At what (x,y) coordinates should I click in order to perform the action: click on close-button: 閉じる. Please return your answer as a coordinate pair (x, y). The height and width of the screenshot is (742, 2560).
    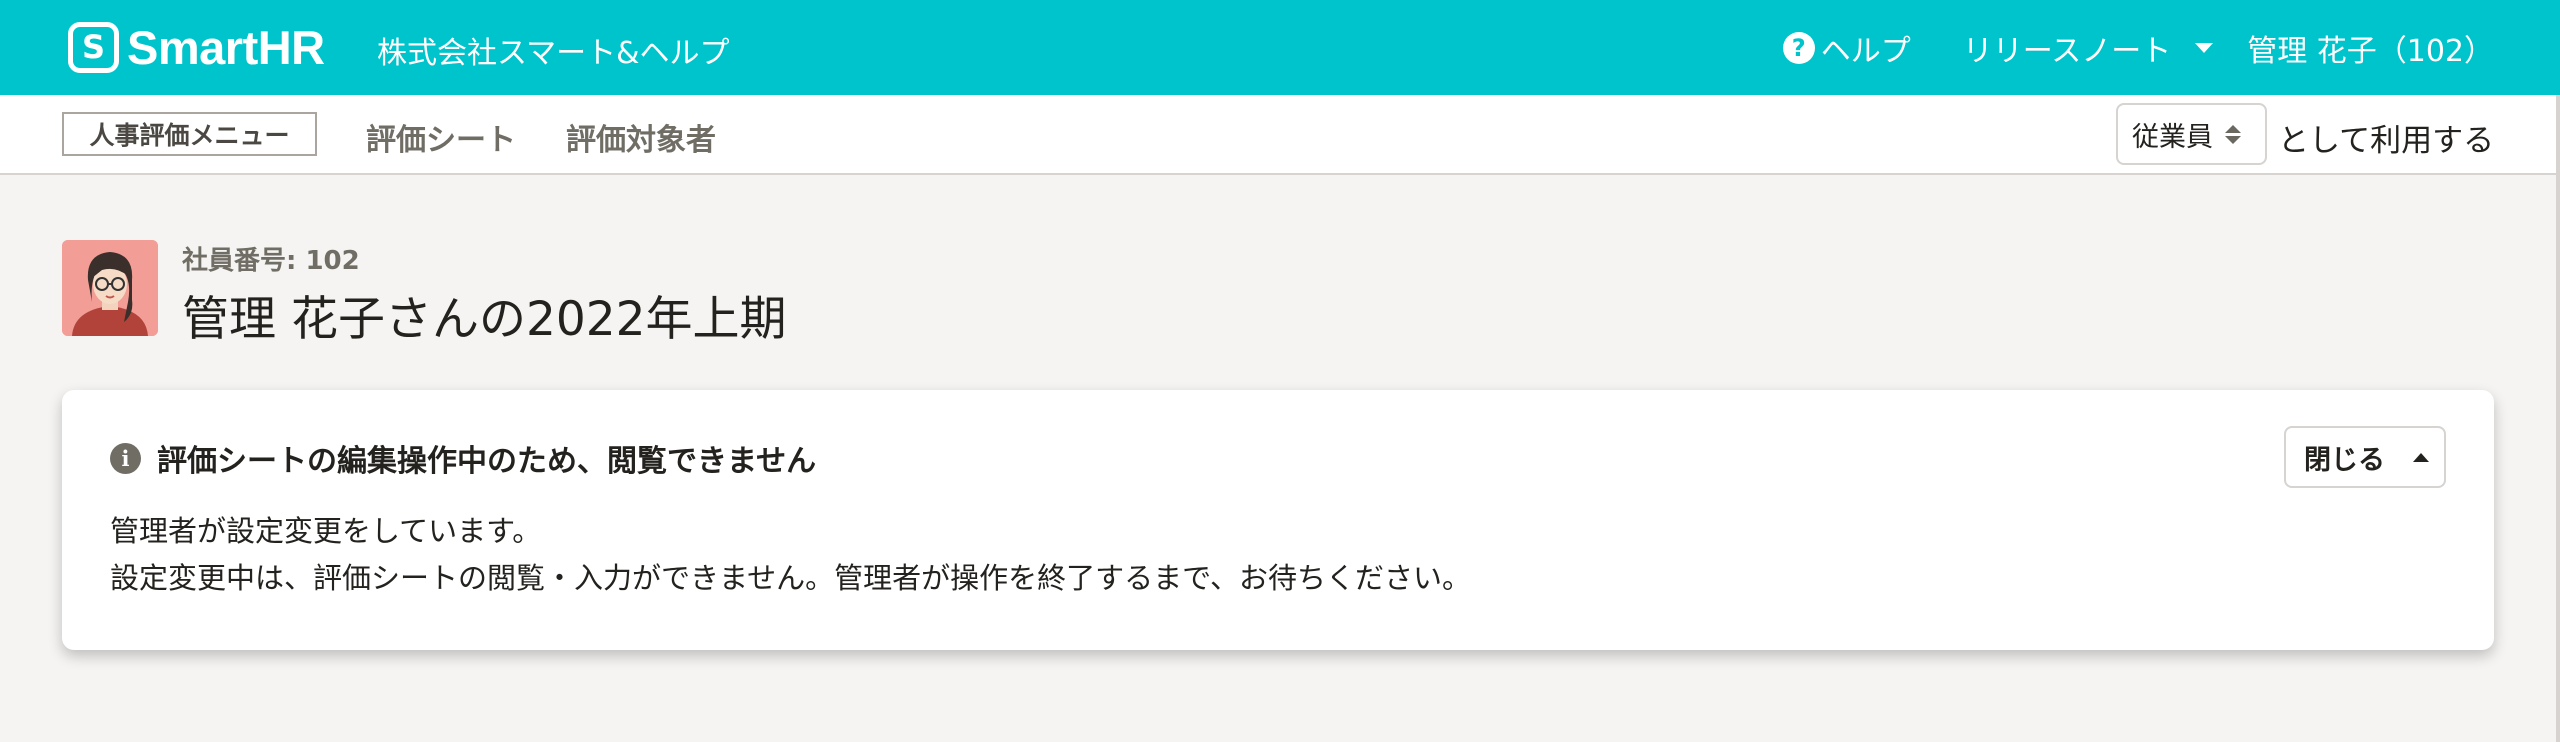
    Looking at the image, I should click on (2365, 457).